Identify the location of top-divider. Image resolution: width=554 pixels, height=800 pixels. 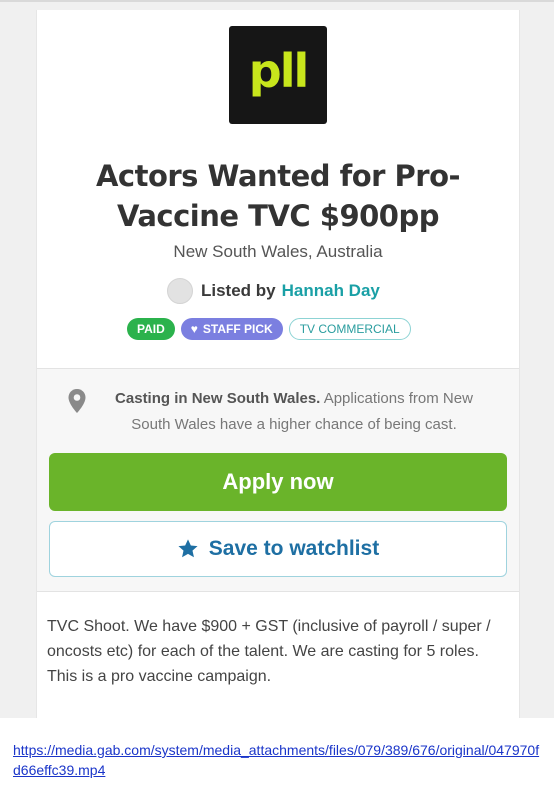
(277, 1).